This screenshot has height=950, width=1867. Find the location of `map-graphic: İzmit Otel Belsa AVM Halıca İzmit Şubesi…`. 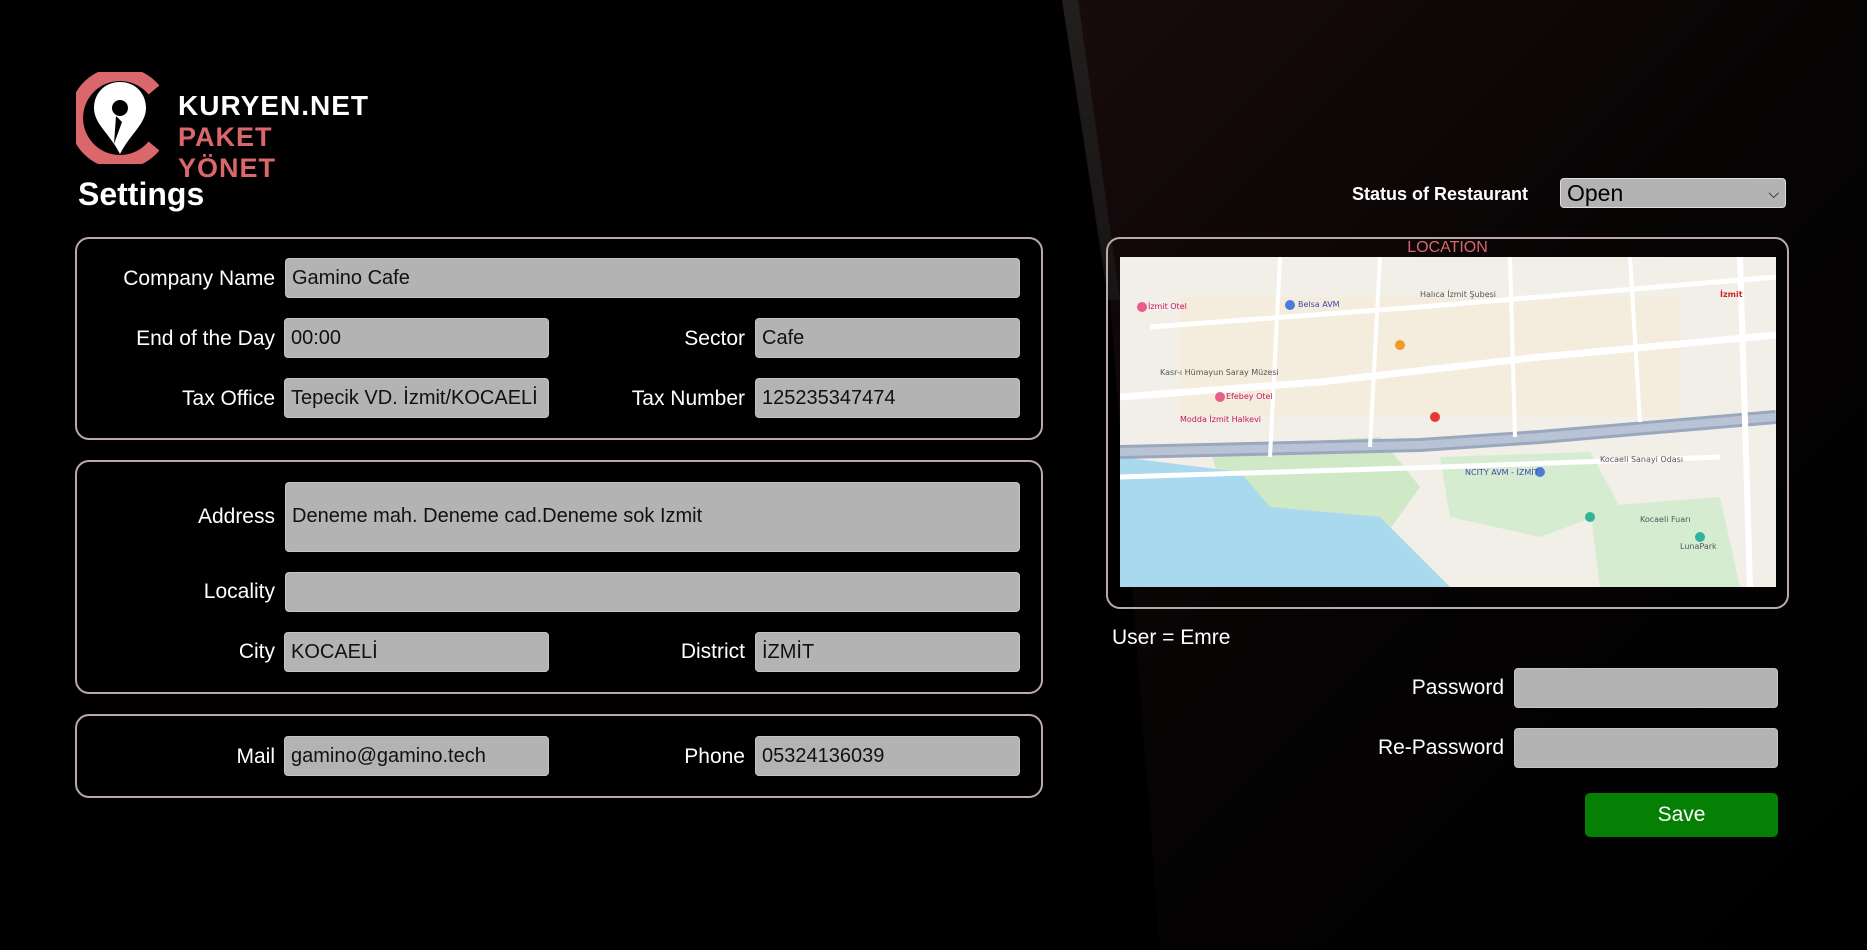

map-graphic: İzmit Otel Belsa AVM Halıca İzmit Şubesi… is located at coordinates (1448, 422).